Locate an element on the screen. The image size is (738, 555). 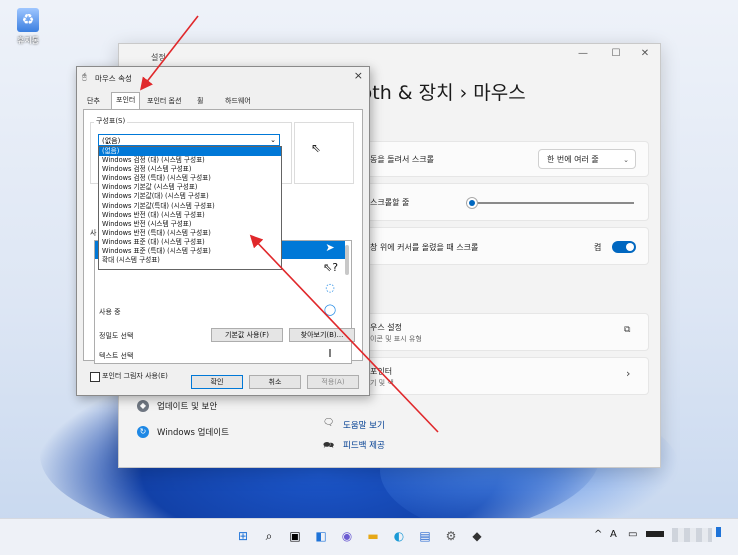
clock-area is located at coordinates (692, 535).